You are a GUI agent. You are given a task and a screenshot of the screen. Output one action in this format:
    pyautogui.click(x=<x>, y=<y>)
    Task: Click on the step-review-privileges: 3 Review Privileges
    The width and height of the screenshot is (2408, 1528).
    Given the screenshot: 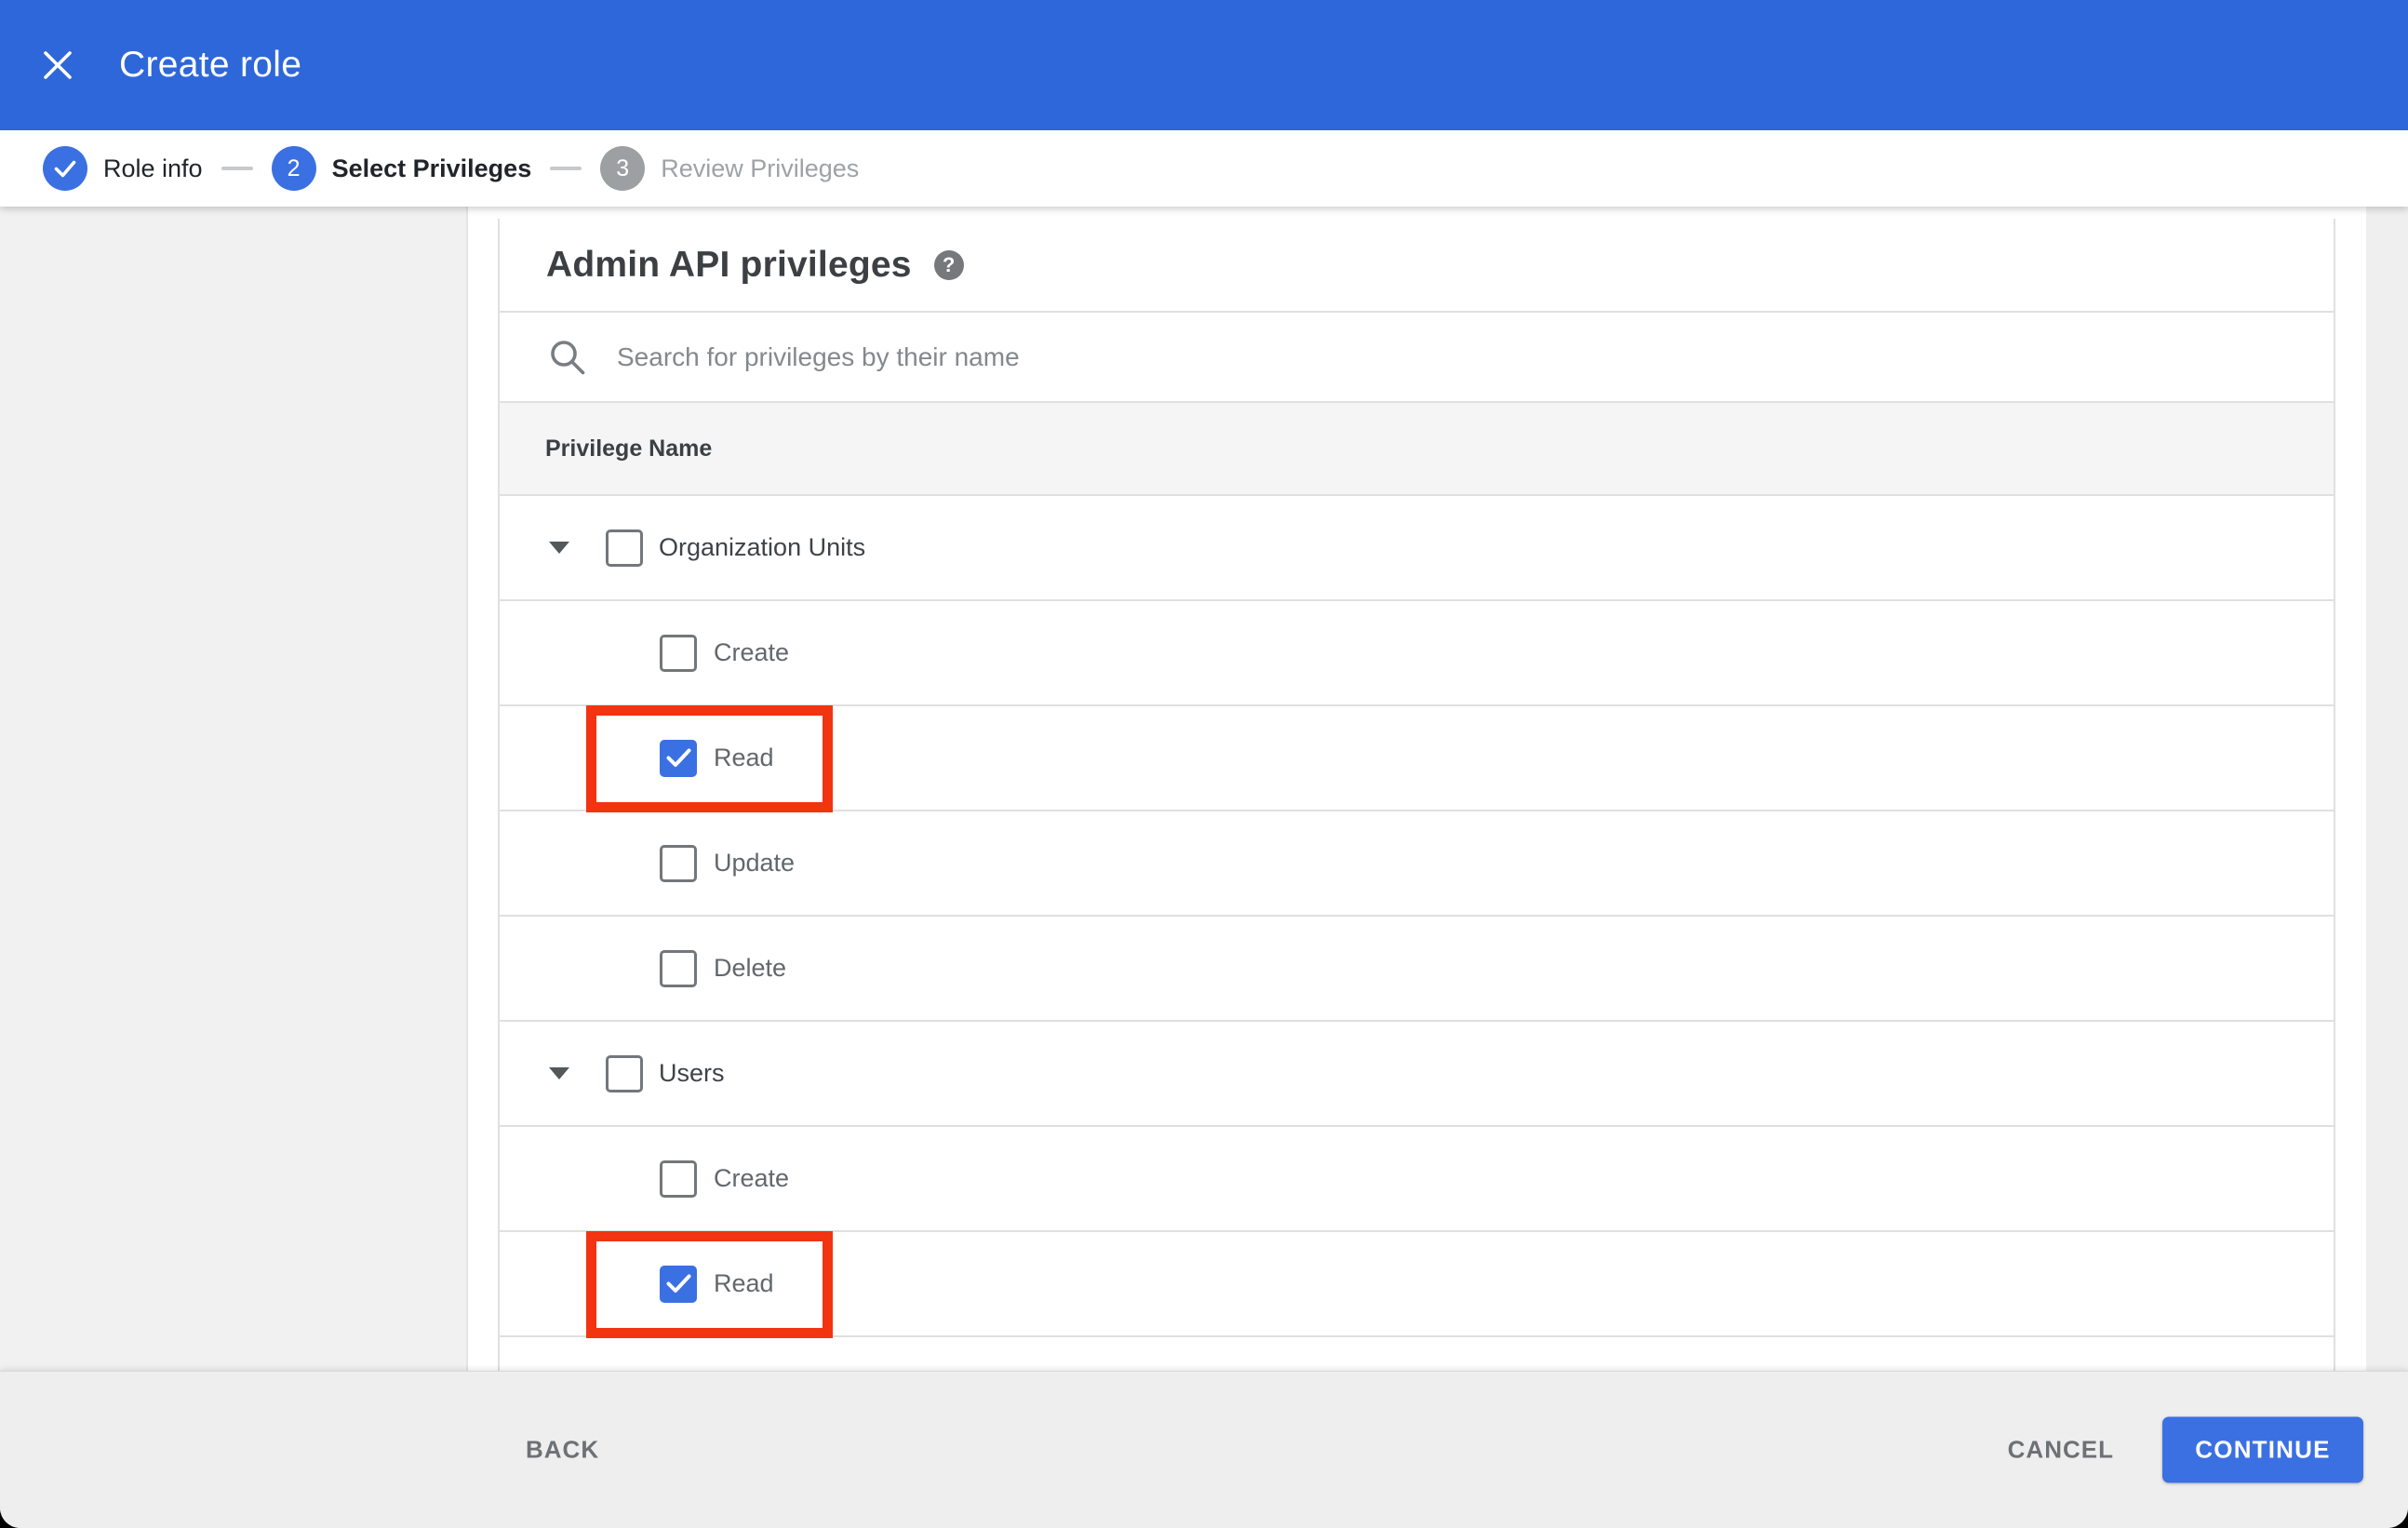 What is the action you would take?
    pyautogui.click(x=730, y=168)
    